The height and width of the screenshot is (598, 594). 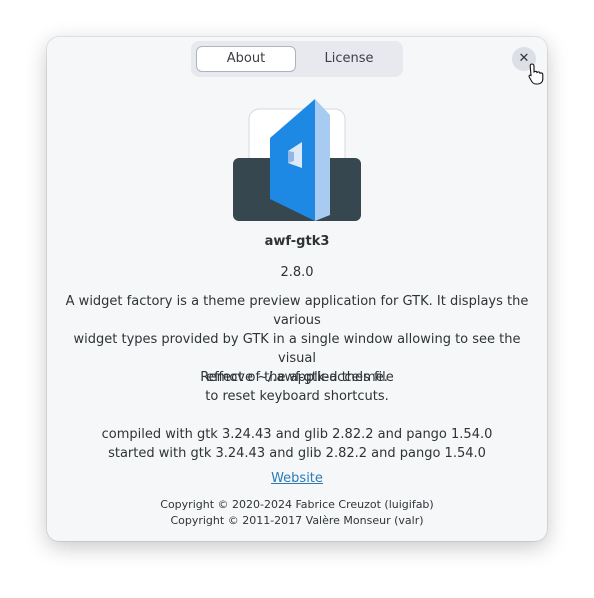 What do you see at coordinates (297, 396) in the screenshot?
I see `note-line: to reset keyboard shortcuts.` at bounding box center [297, 396].